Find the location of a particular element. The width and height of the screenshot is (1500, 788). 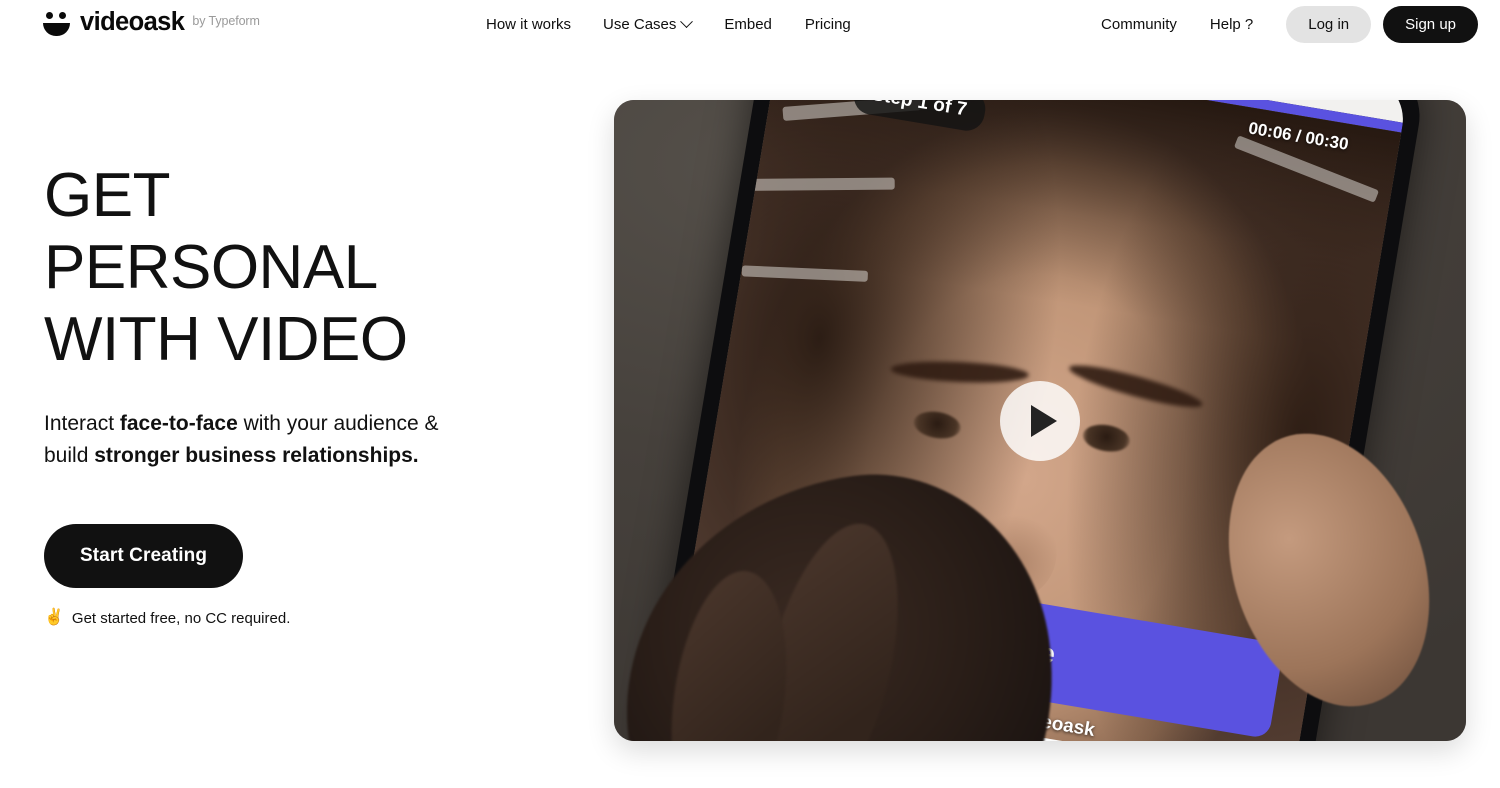

page-title: GET PERSONAL WITH VIDEO is located at coordinates (304, 268).